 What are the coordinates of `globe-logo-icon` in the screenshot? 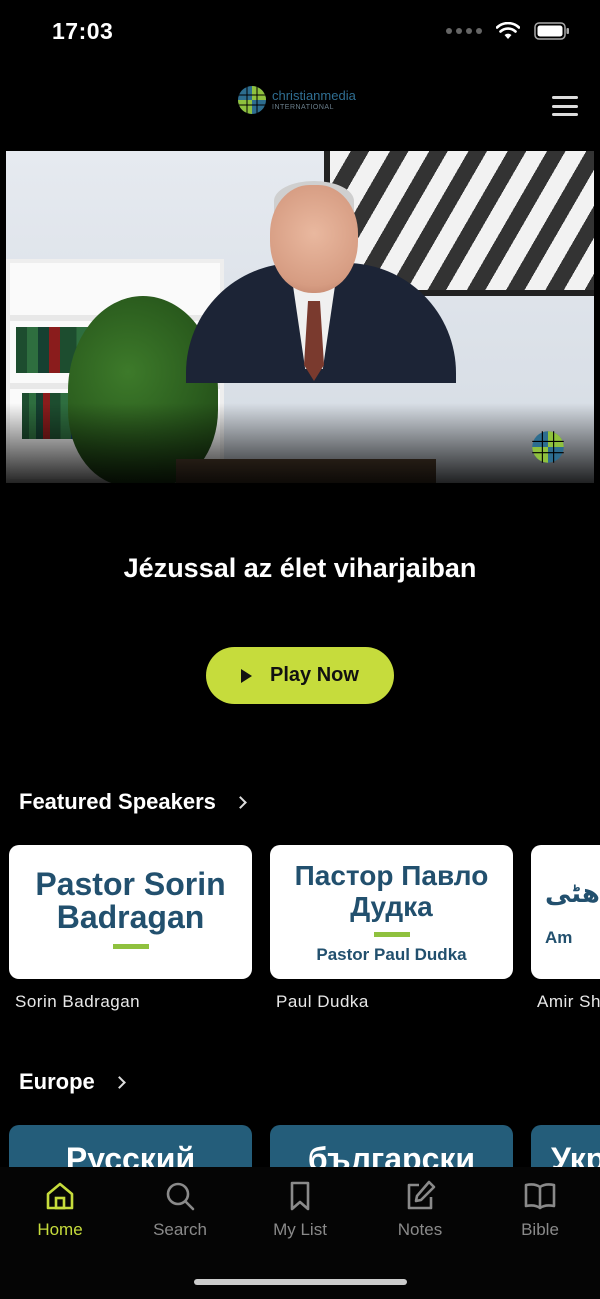 It's located at (252, 100).